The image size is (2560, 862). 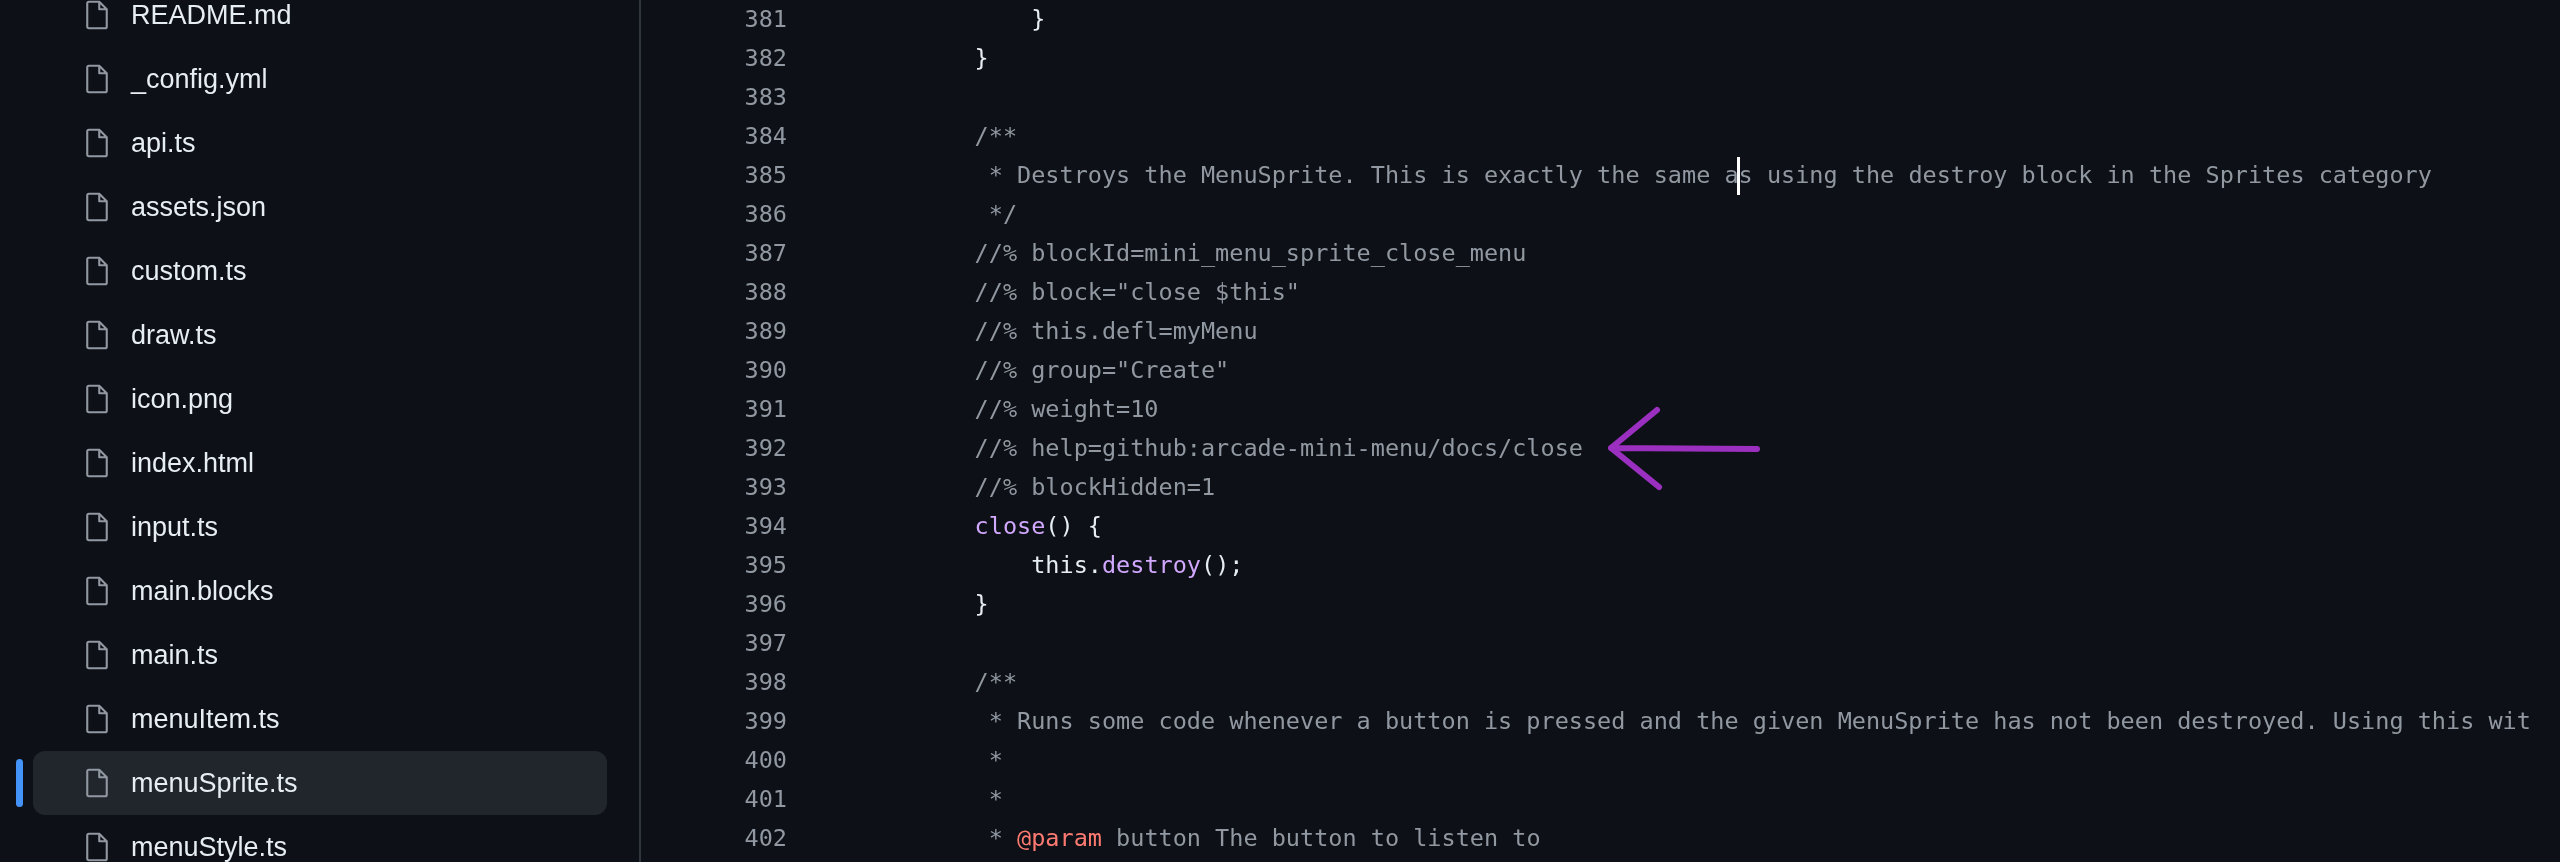 What do you see at coordinates (320, 527) in the screenshot?
I see `file-item: input.ts` at bounding box center [320, 527].